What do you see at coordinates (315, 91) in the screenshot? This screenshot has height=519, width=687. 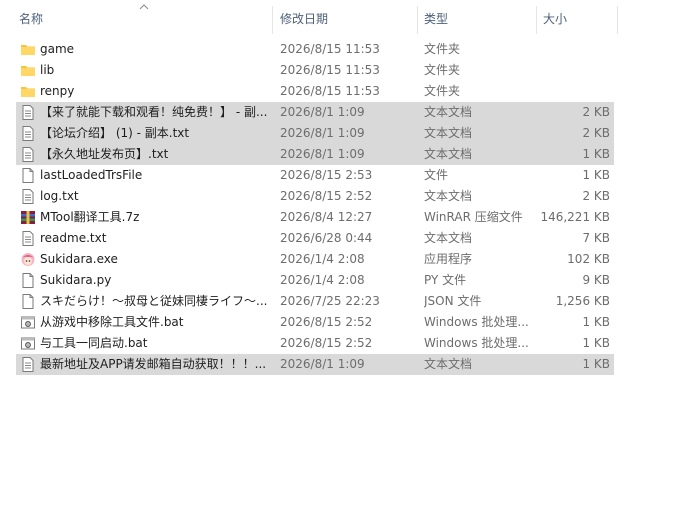 I see `file-row: renpy 2026/8/15 11:53 文件夹` at bounding box center [315, 91].